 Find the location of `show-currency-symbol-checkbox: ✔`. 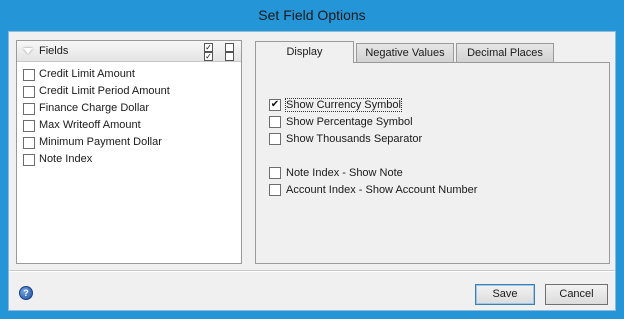

show-currency-symbol-checkbox: ✔ is located at coordinates (275, 105).